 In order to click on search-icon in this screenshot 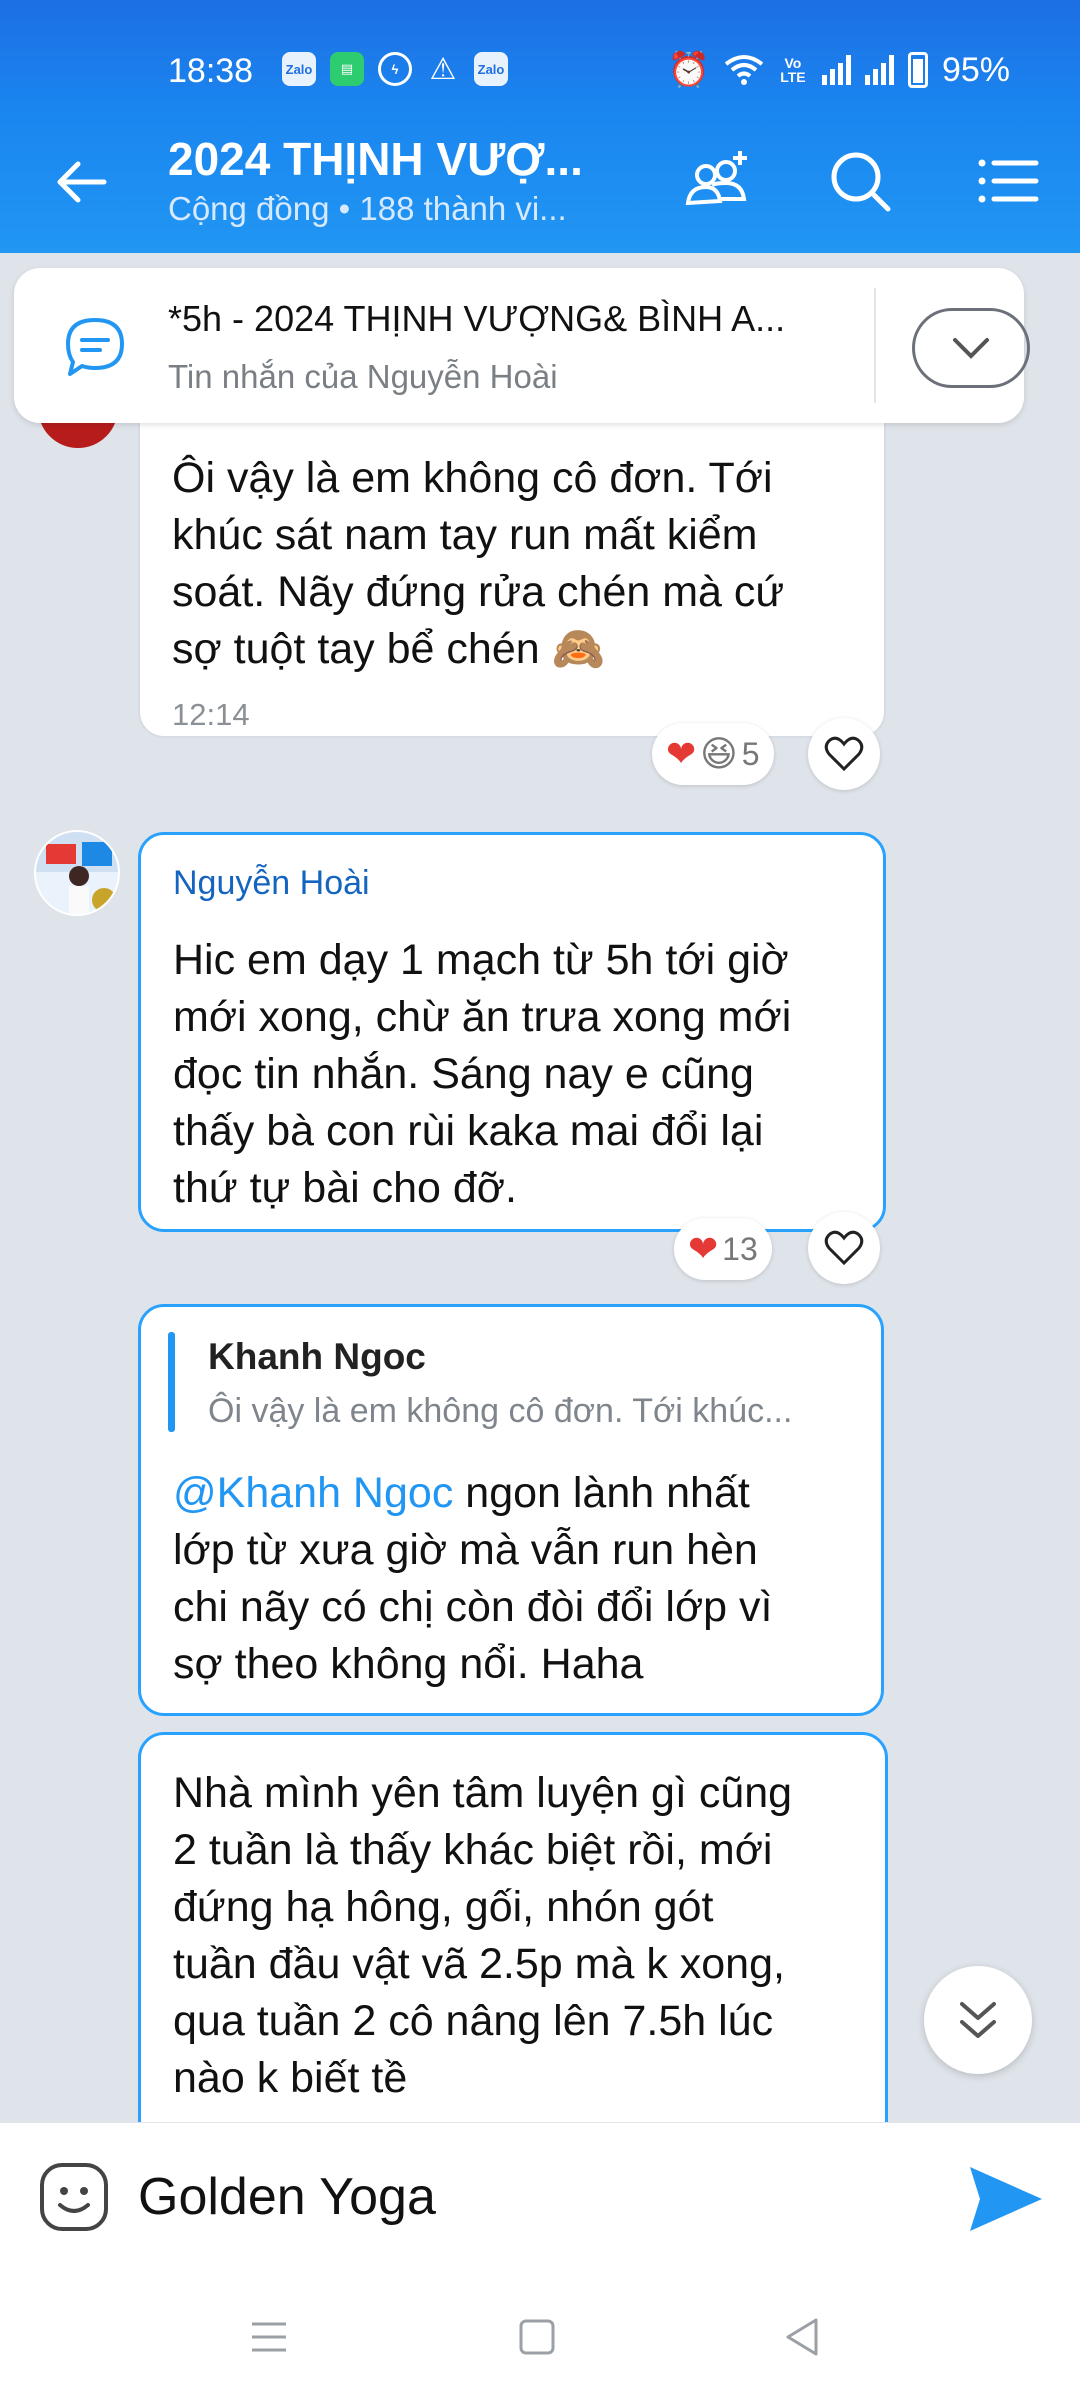, I will do `click(860, 181)`.